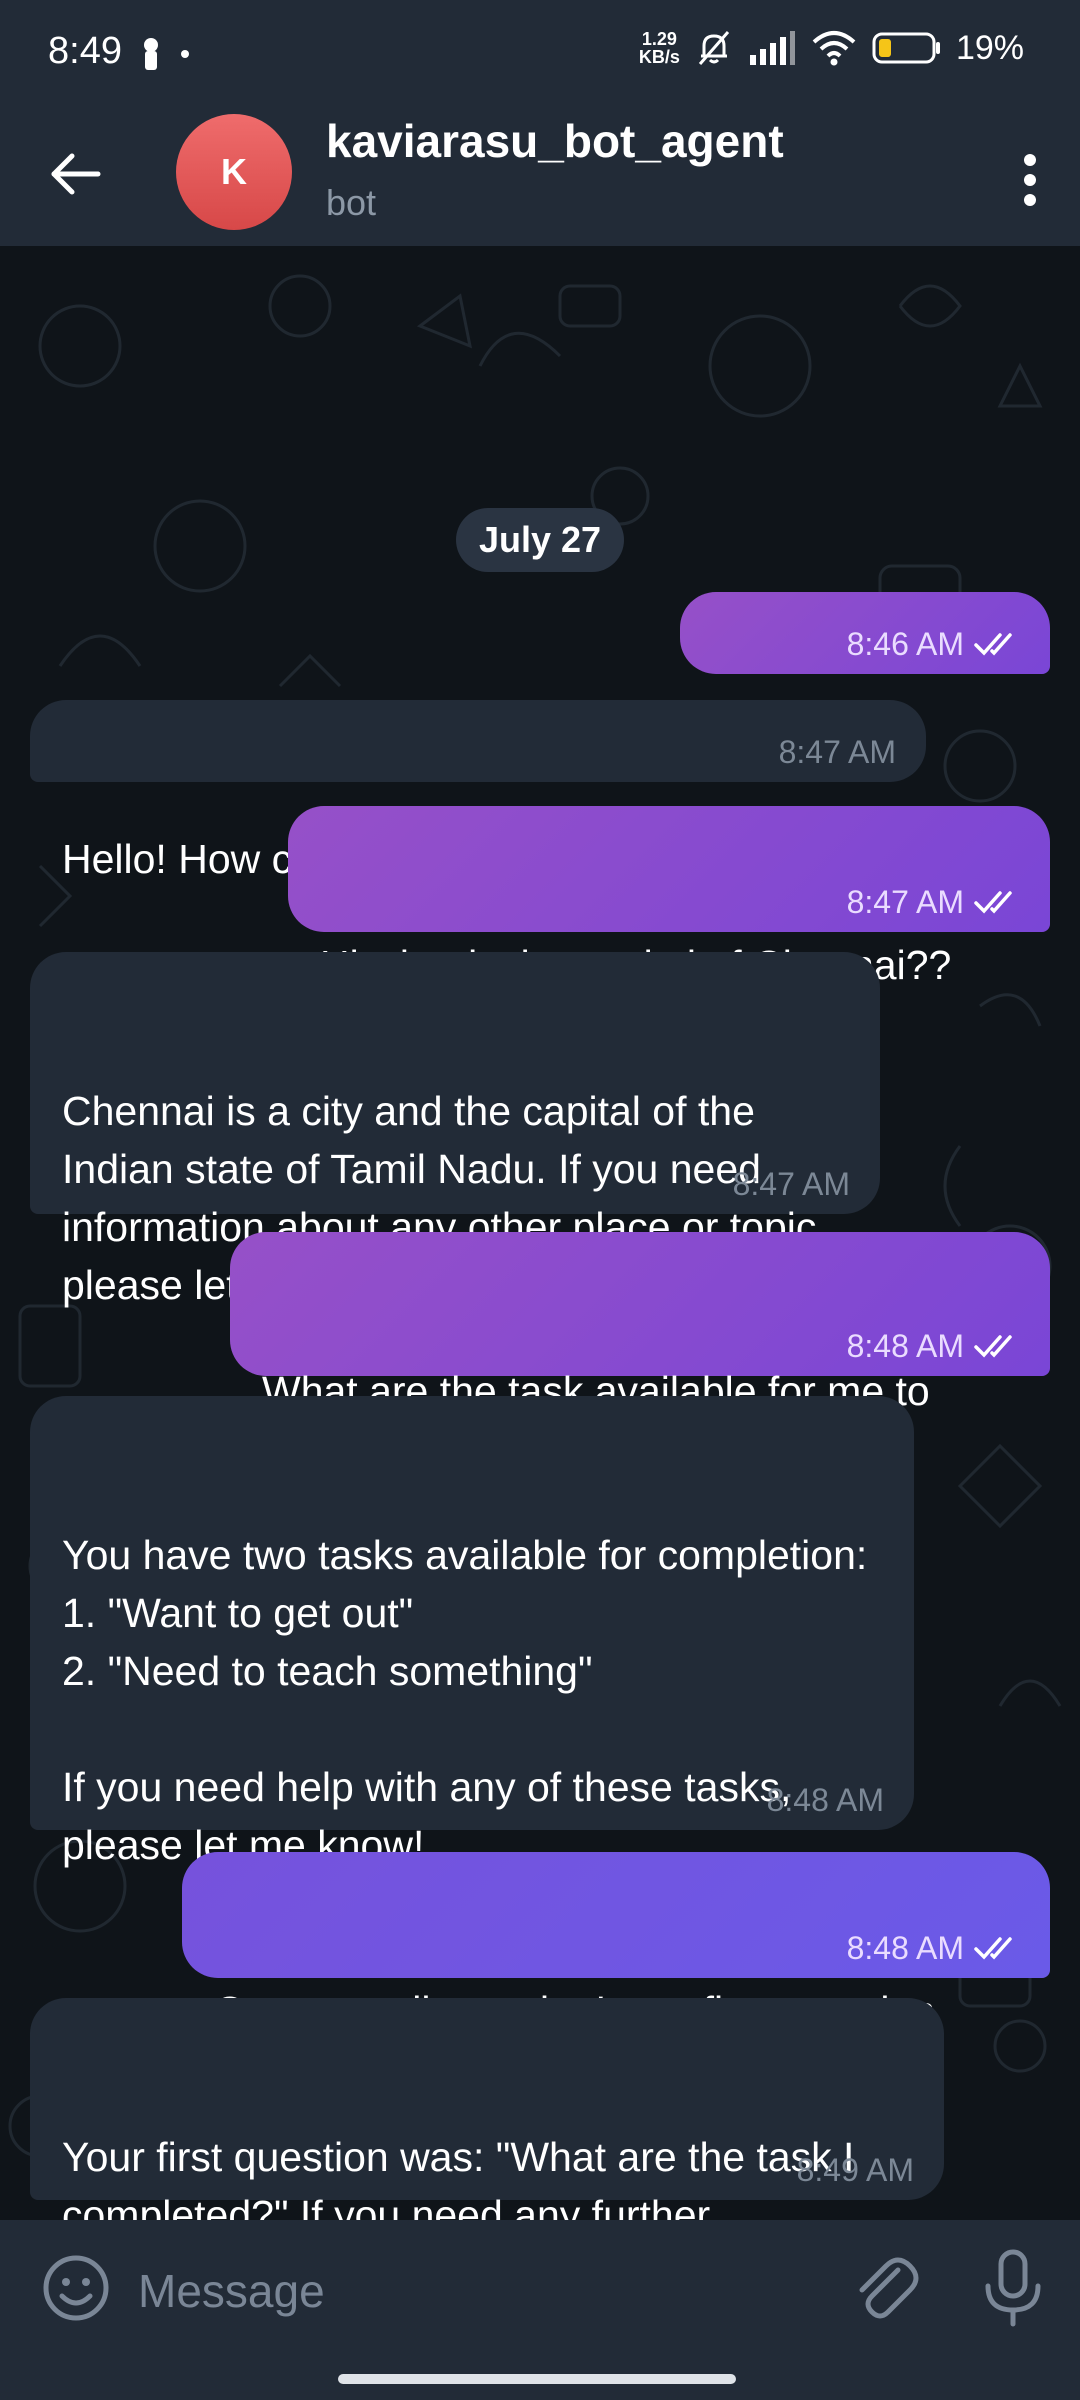 The width and height of the screenshot is (1080, 2400). I want to click on net-speed-unit: KB/s, so click(659, 57).